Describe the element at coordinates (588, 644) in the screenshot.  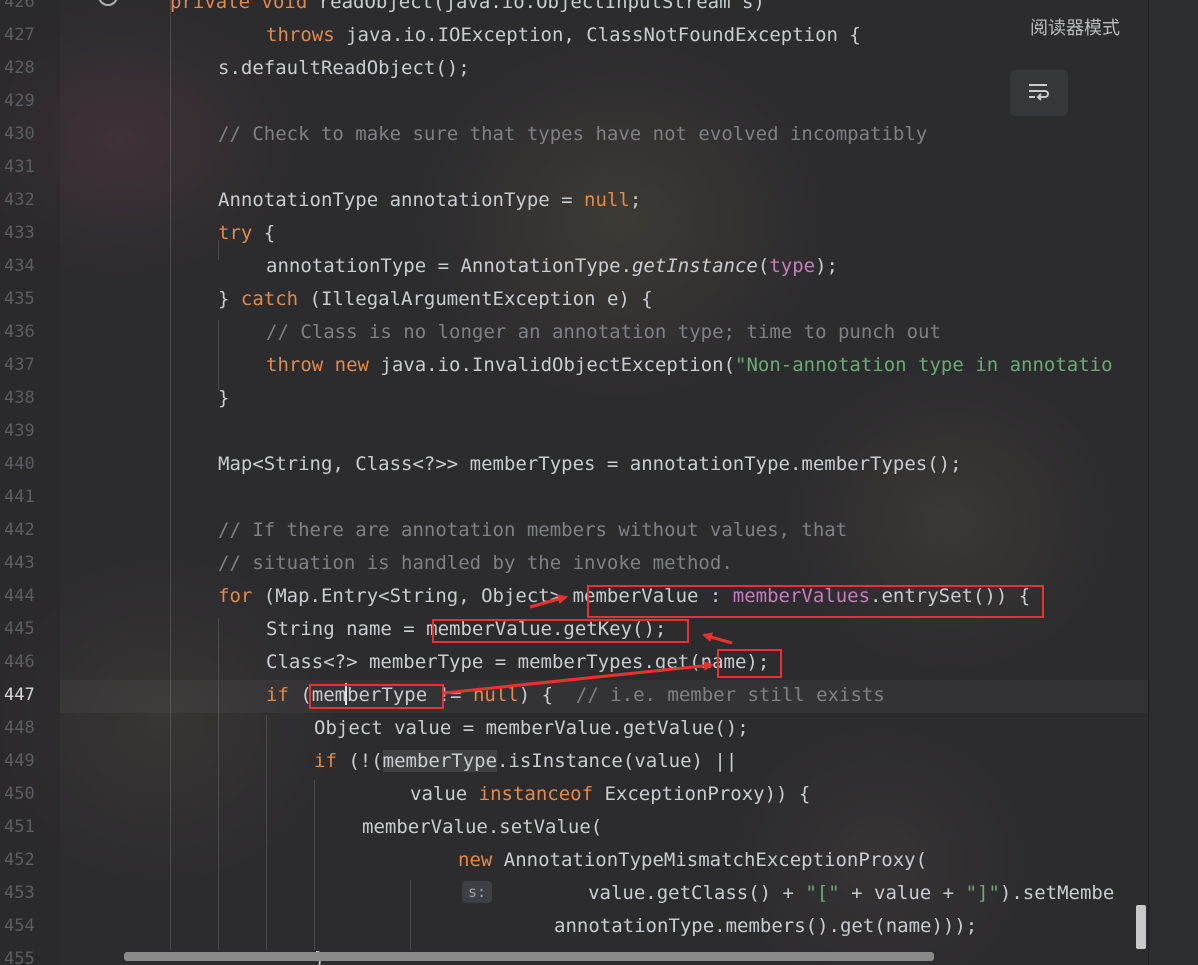
I see `annotation-arrows` at that location.